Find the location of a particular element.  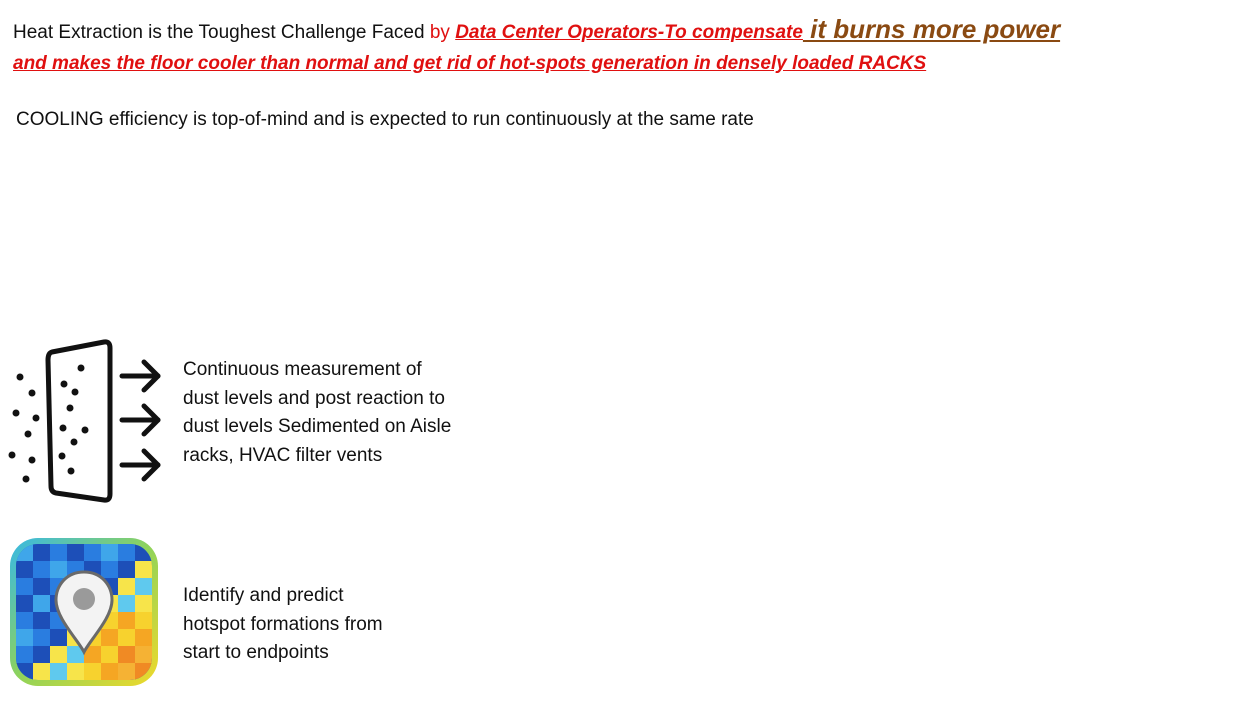

air-filter-dust-icon is located at coordinates (88, 422).